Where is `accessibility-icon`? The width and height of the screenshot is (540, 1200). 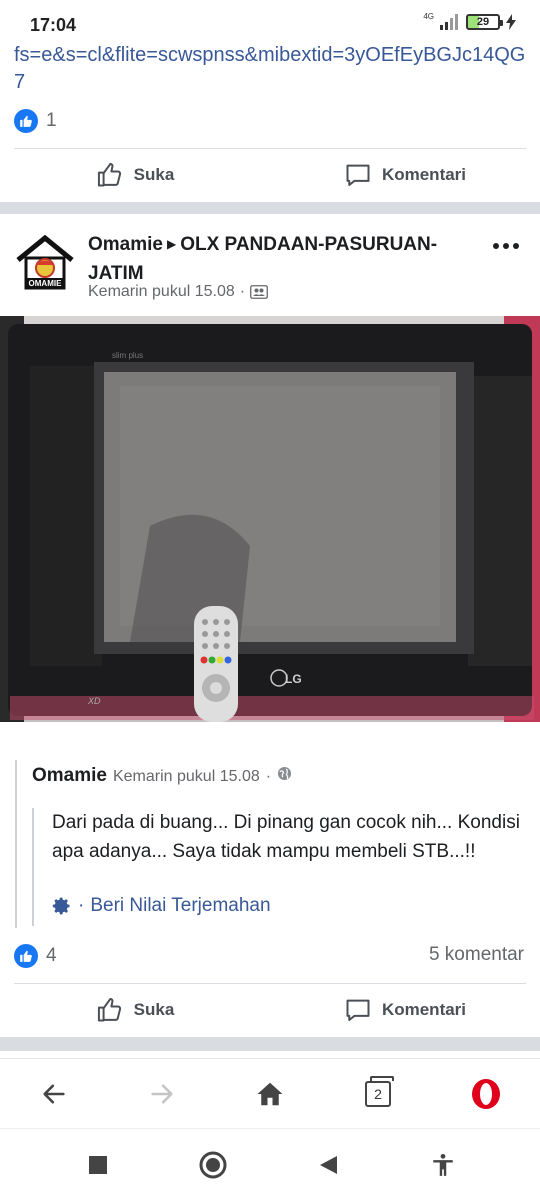 accessibility-icon is located at coordinates (442, 1164).